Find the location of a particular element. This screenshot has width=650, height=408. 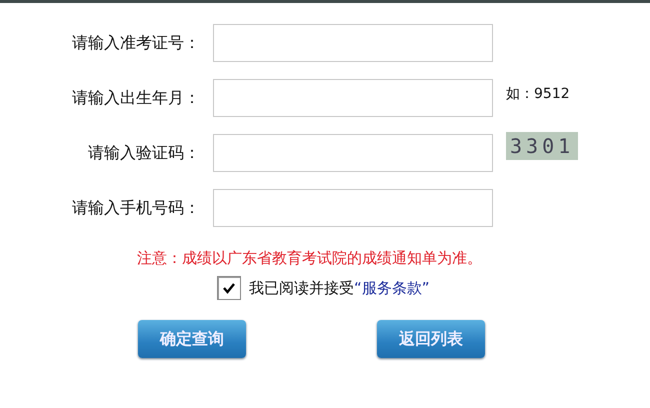

agreement-text: 我已阅读并接受 is located at coordinates (301, 288).